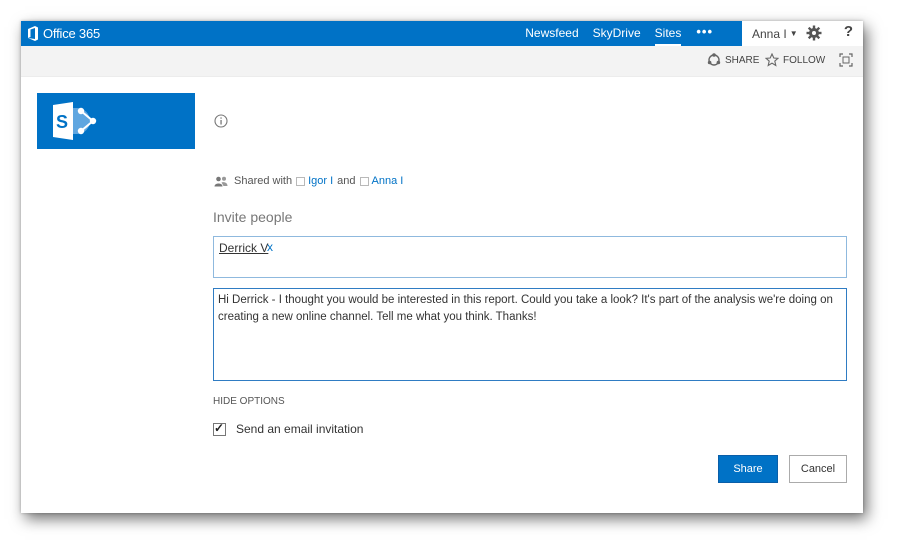 This screenshot has height=555, width=905. I want to click on brand-name: Office 365, so click(72, 33).